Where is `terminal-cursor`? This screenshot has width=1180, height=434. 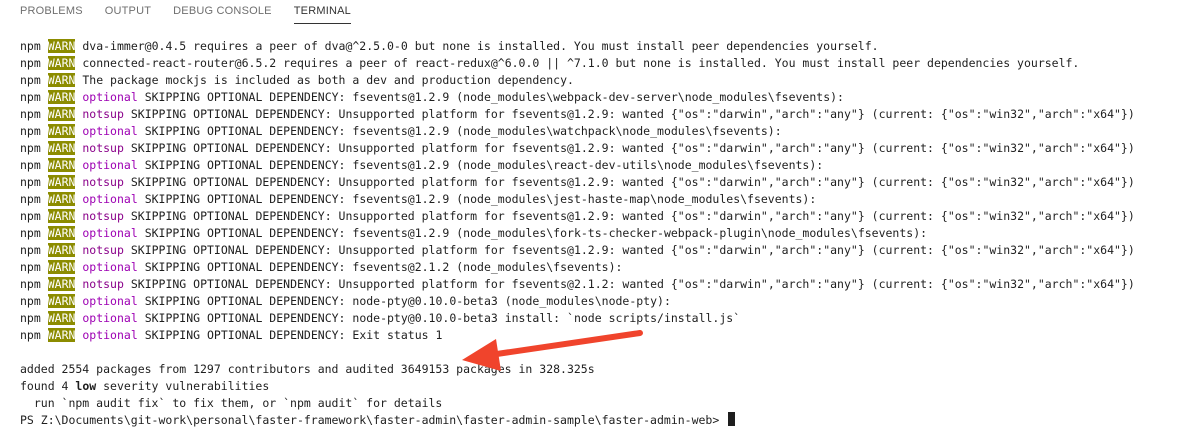 terminal-cursor is located at coordinates (732, 419).